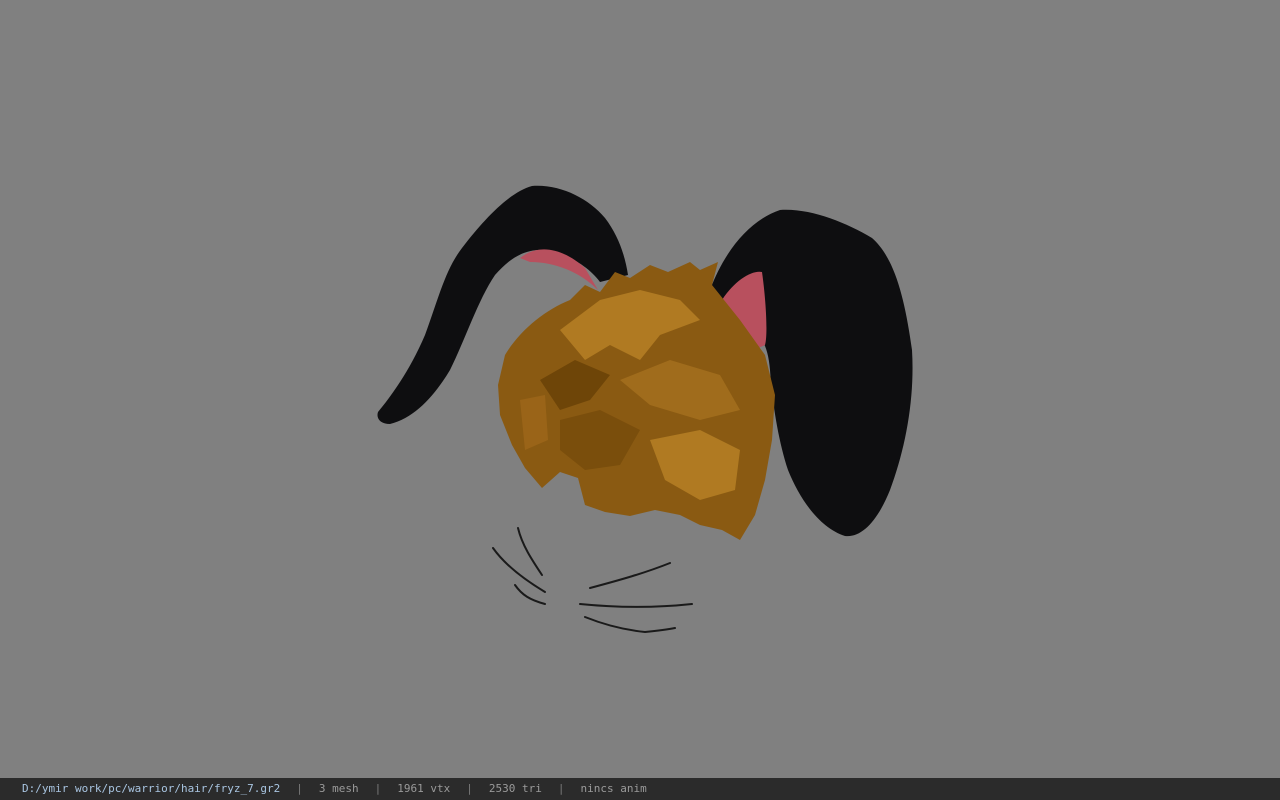  Describe the element at coordinates (338, 788) in the screenshot. I see `mesh-count-label: 3 mesh` at that location.